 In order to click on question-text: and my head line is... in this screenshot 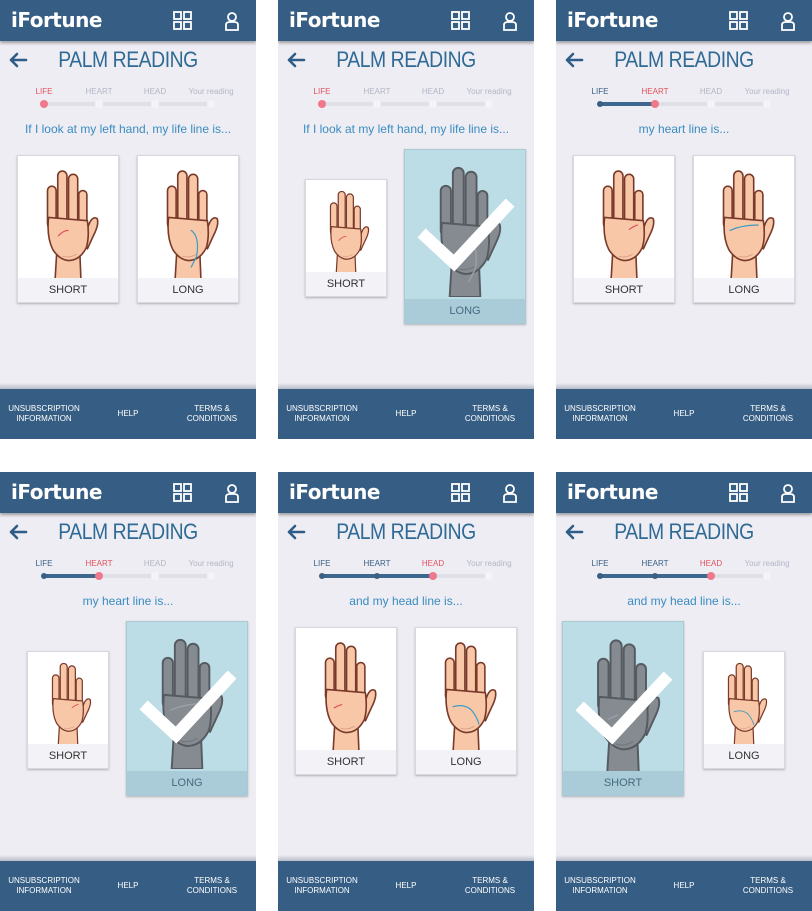, I will do `click(406, 601)`.